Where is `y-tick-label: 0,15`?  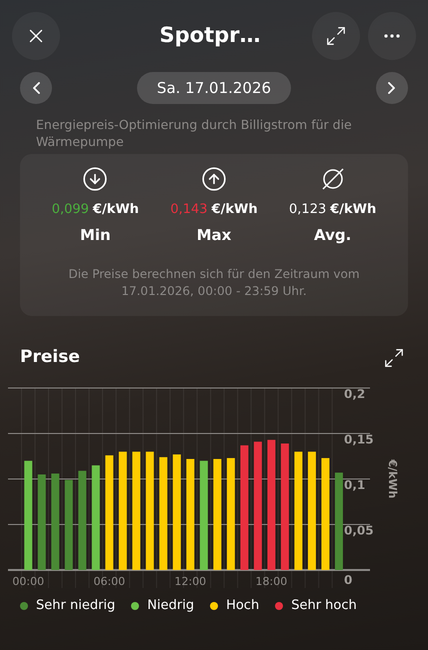 y-tick-label: 0,15 is located at coordinates (359, 439).